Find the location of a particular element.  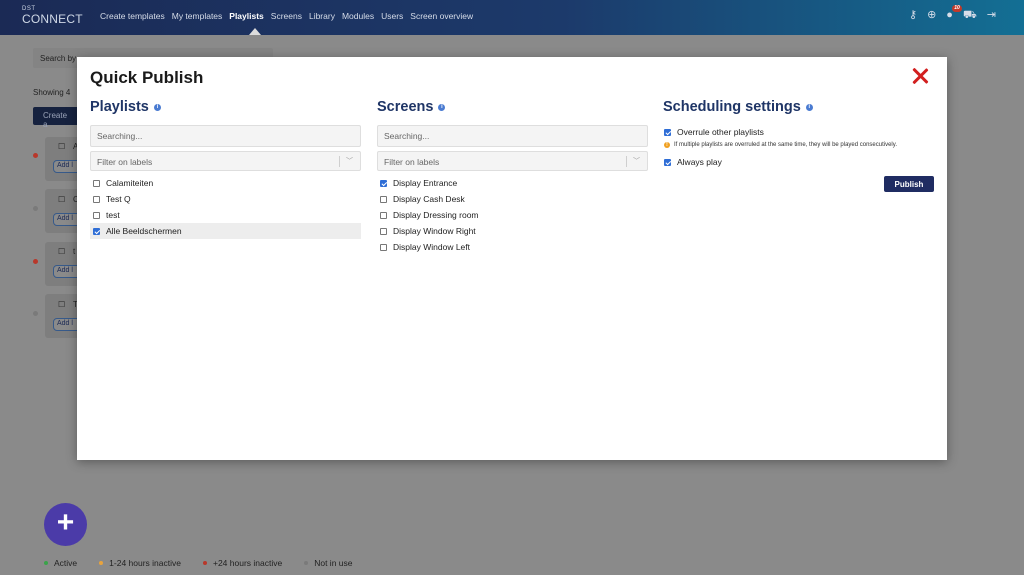

publish-button: Publish is located at coordinates (909, 184).